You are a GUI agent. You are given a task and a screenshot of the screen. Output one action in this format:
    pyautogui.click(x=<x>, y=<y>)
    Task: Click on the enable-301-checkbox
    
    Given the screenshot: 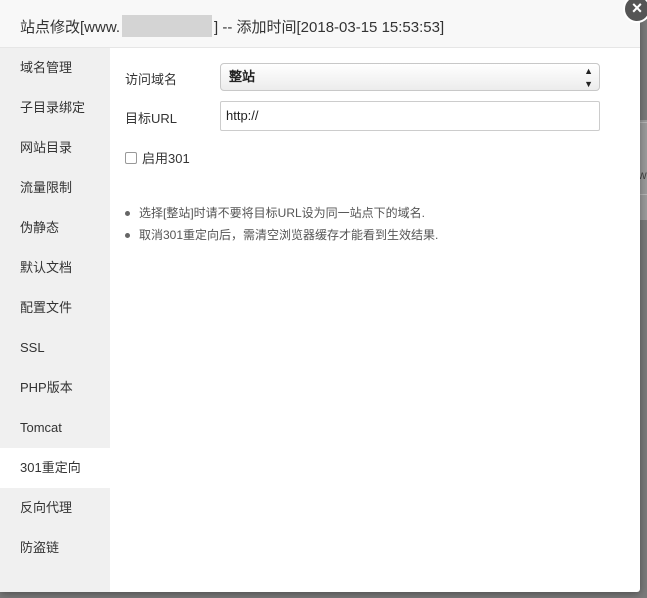 What is the action you would take?
    pyautogui.click(x=131, y=157)
    